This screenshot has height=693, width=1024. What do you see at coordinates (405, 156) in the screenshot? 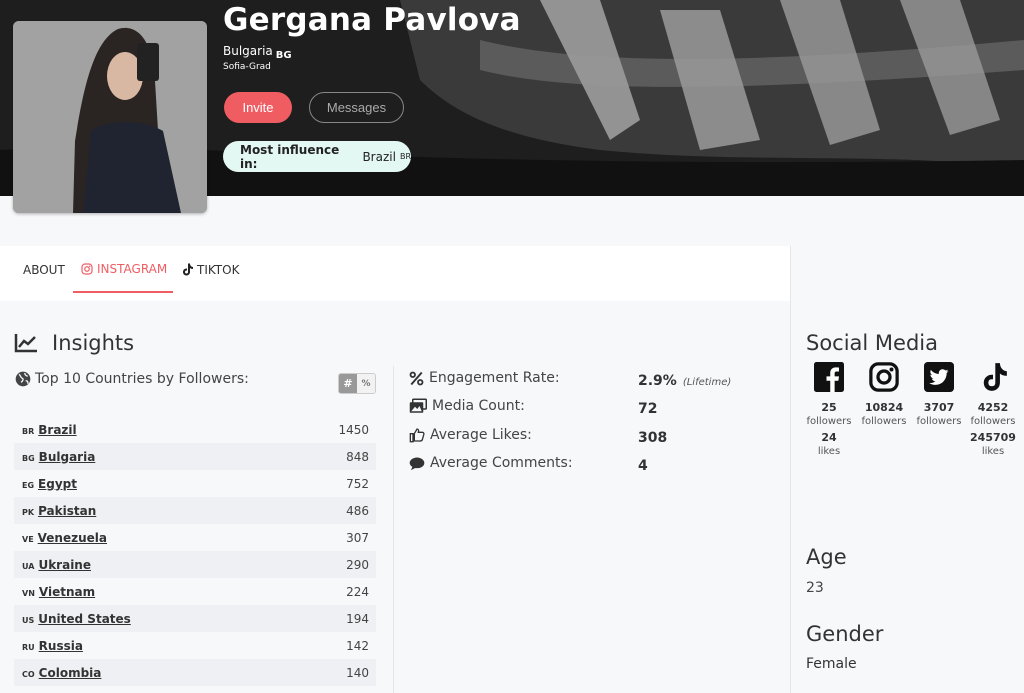
I see `influence-country-code: BR` at bounding box center [405, 156].